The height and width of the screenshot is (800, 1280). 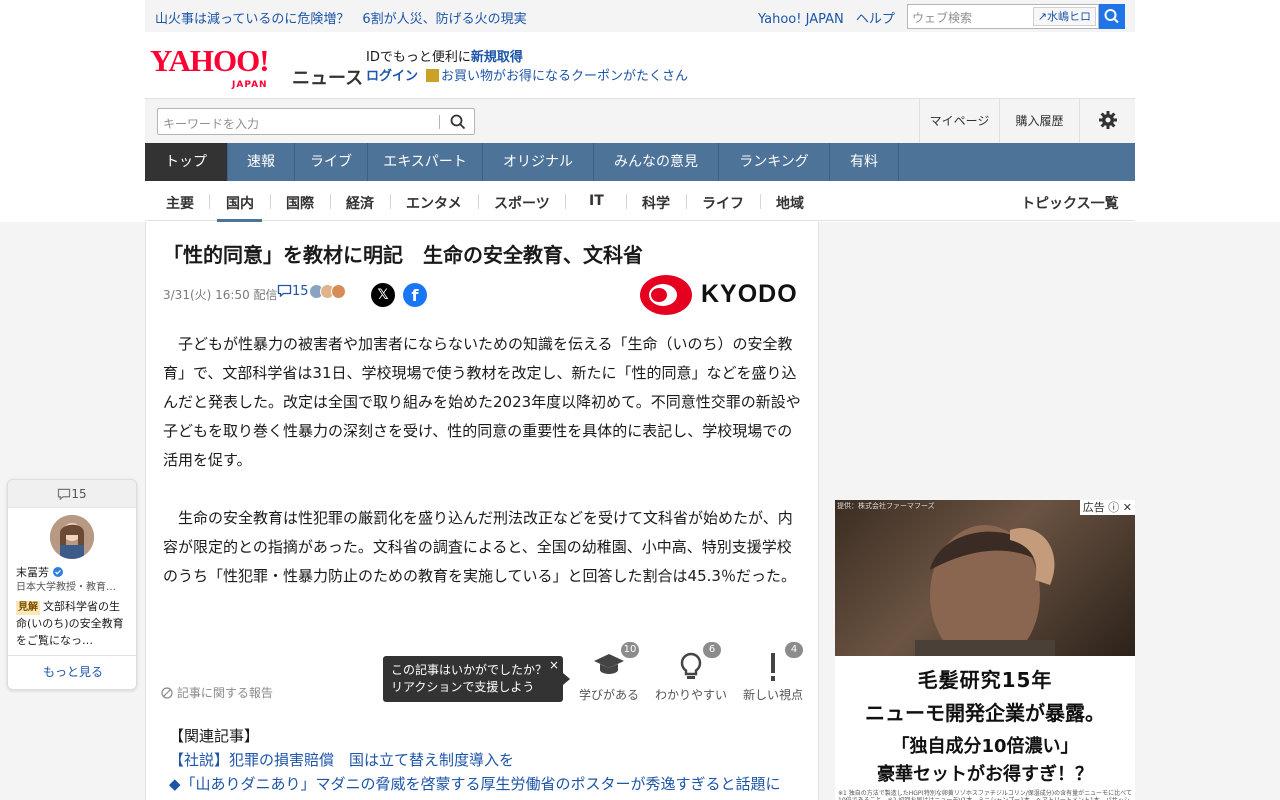 I want to click on ad-provider: 提供：株式会社ファーマフーズ, so click(x=886, y=506).